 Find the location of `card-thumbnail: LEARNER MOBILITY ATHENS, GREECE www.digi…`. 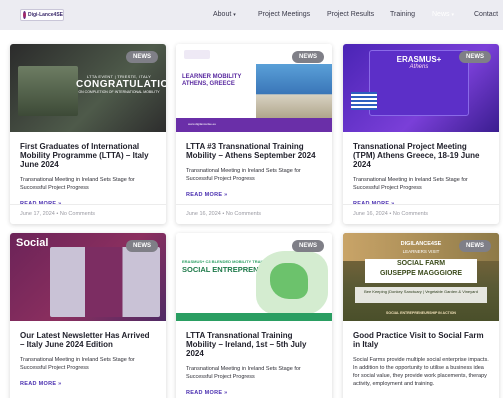

card-thumbnail: LEARNER MOBILITY ATHENS, GREECE www.digi… is located at coordinates (254, 88).